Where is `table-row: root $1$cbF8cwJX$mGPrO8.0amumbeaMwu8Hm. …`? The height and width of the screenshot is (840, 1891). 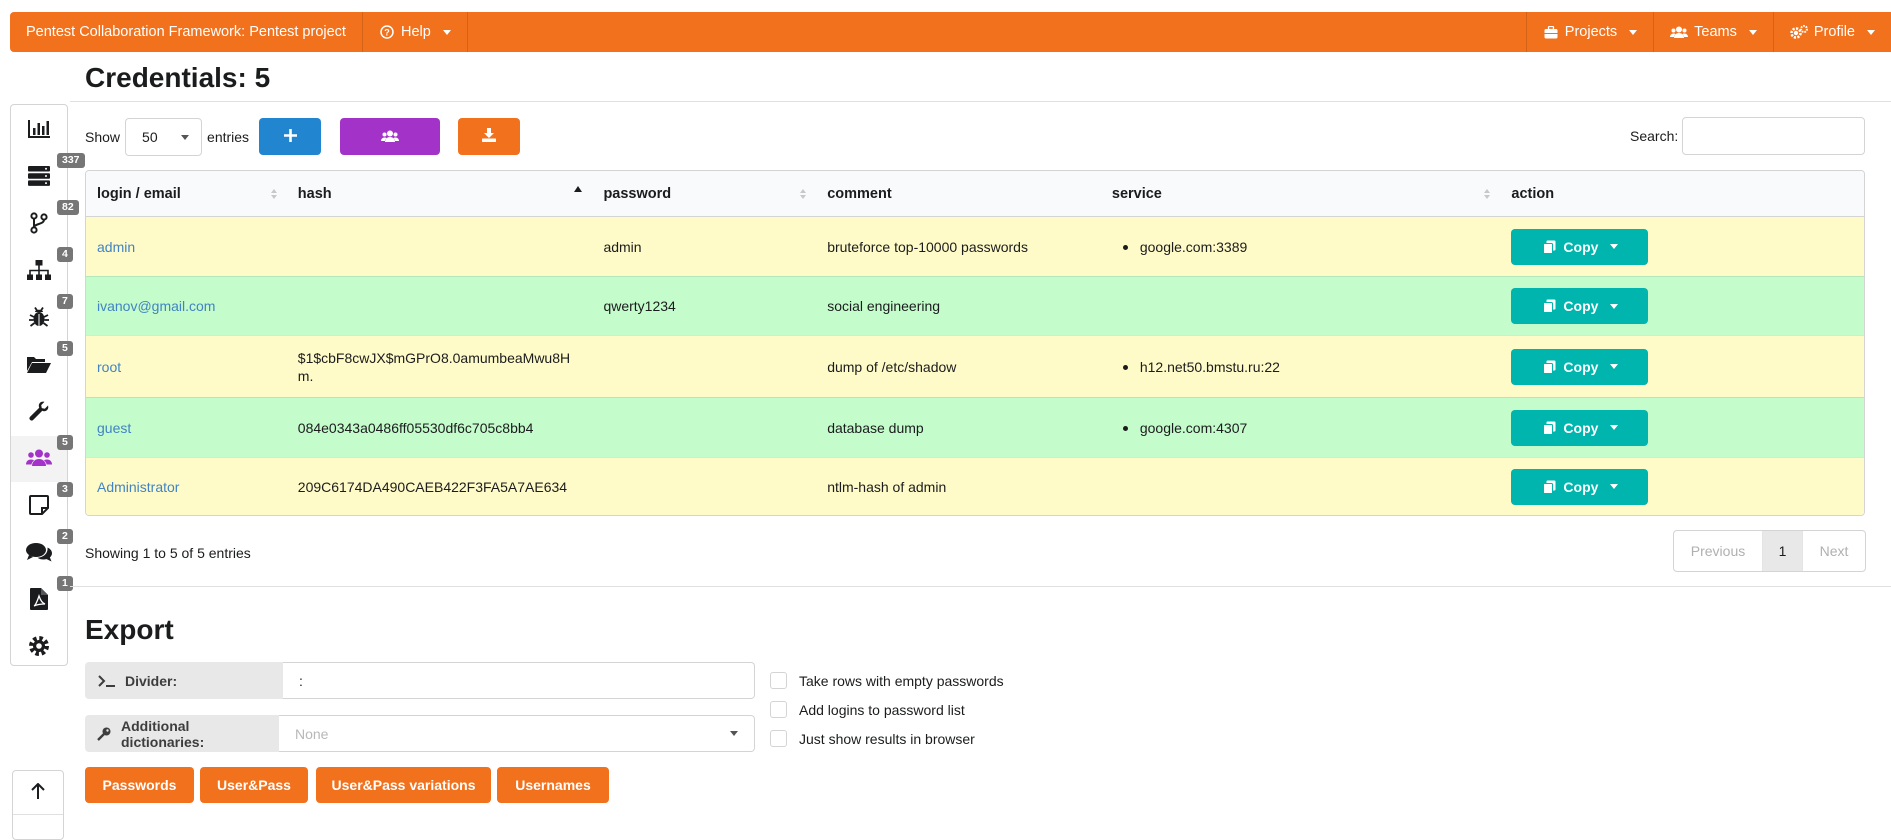 table-row: root $1$cbF8cwJX$mGPrO8.0amumbeaMwu8Hm. … is located at coordinates (975, 366).